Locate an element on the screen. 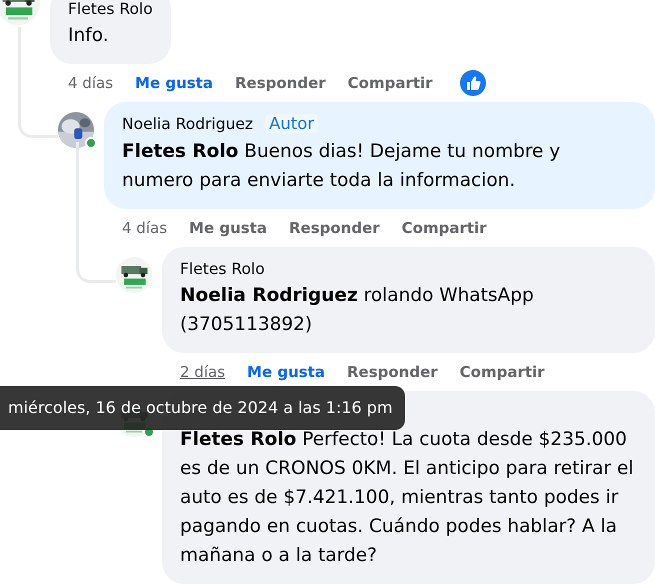 The height and width of the screenshot is (587, 655). date-tooltip: miércoles, 16 de octubre de 2024 a las 1:16 pm is located at coordinates (202, 408).